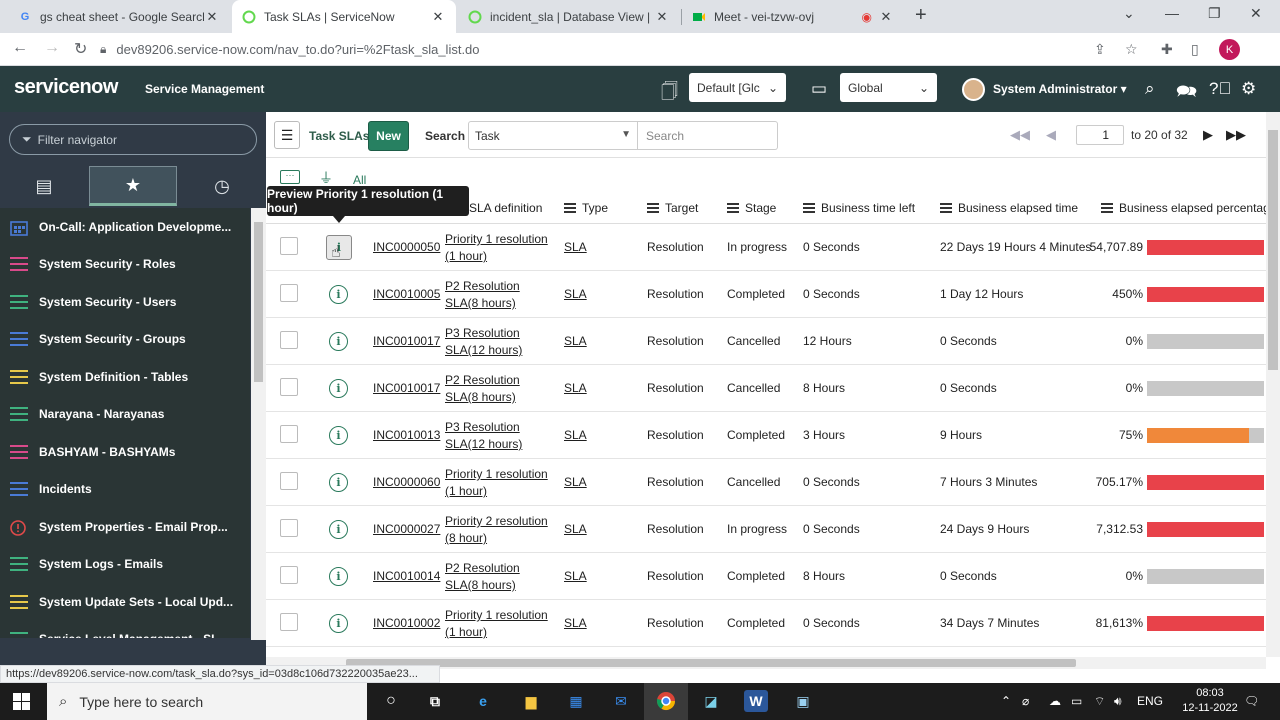 This screenshot has height=720, width=1280. I want to click on task-number-link: INC0010013, so click(406, 435).